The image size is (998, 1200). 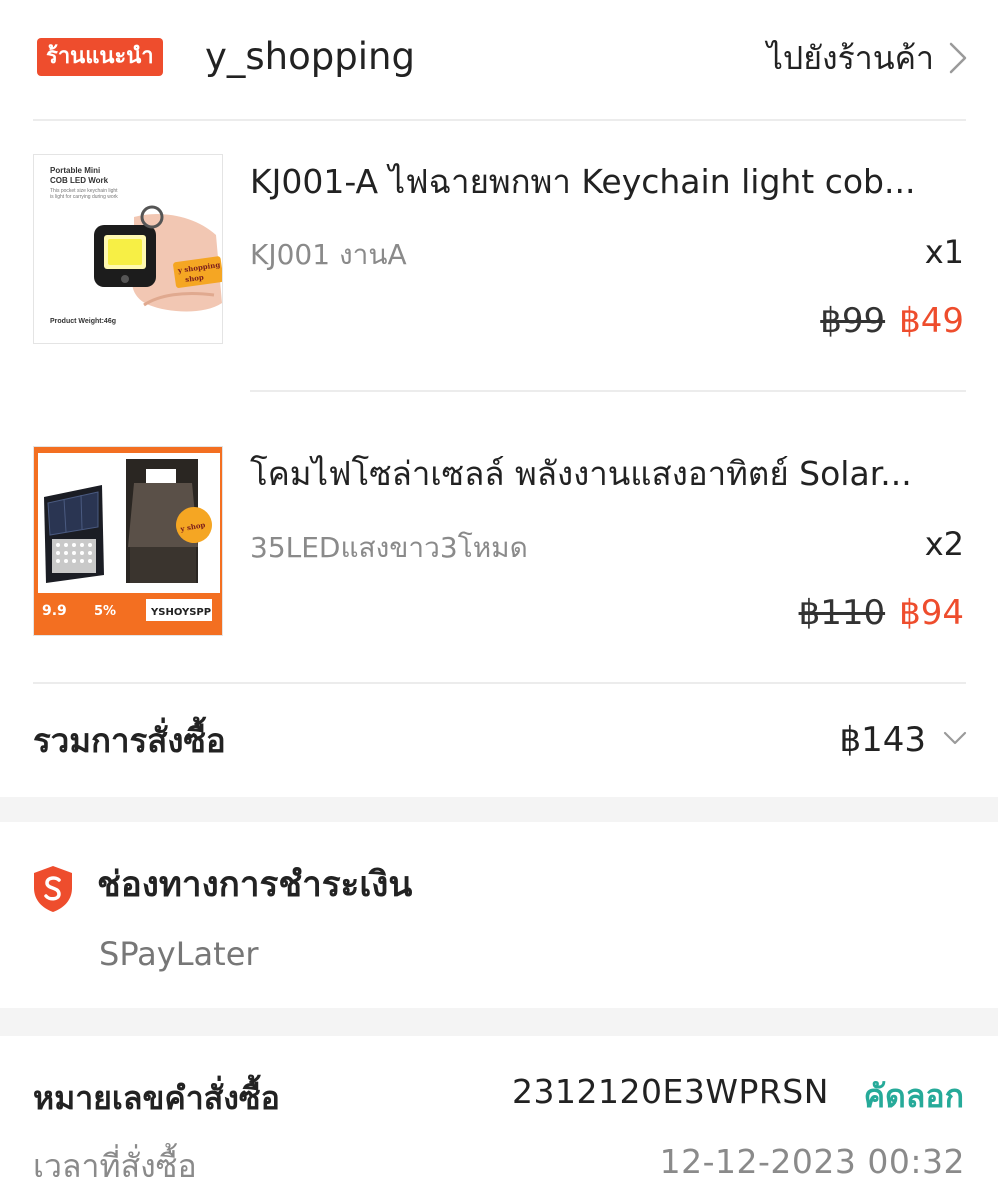 I want to click on thumb-title1: Portable Mini, so click(x=75, y=170).